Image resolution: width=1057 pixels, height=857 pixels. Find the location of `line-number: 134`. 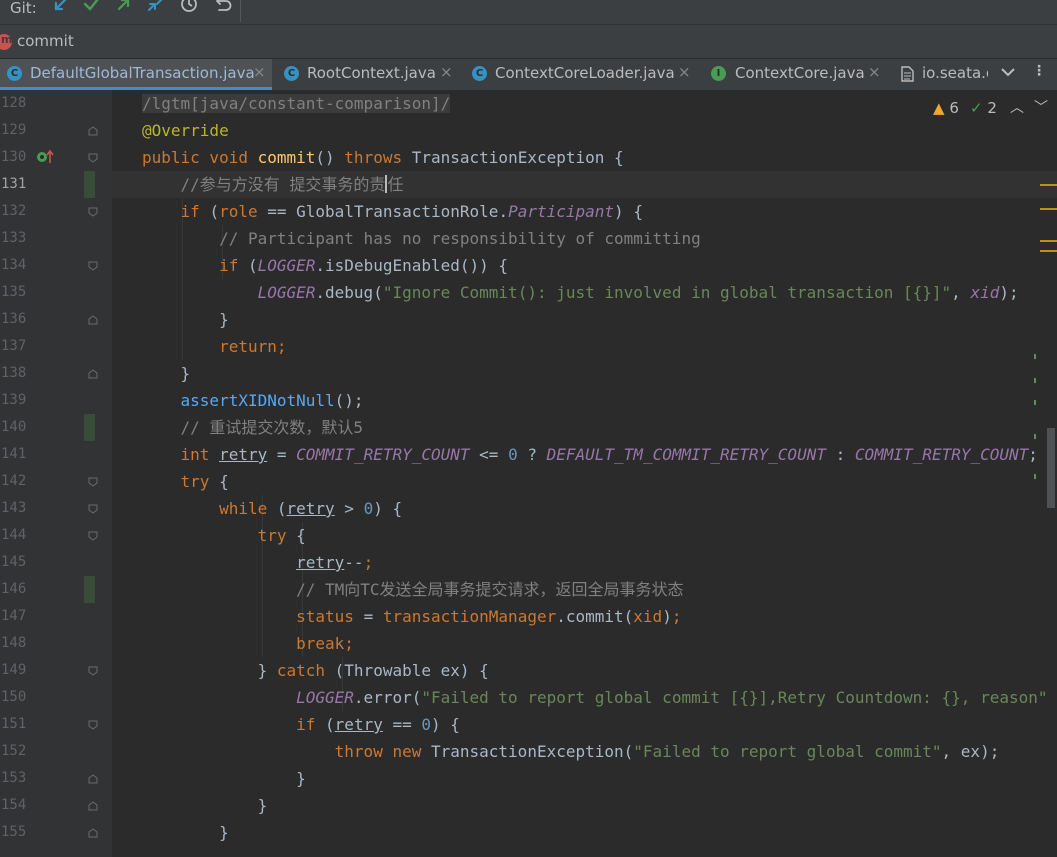

line-number: 134 is located at coordinates (18, 265).